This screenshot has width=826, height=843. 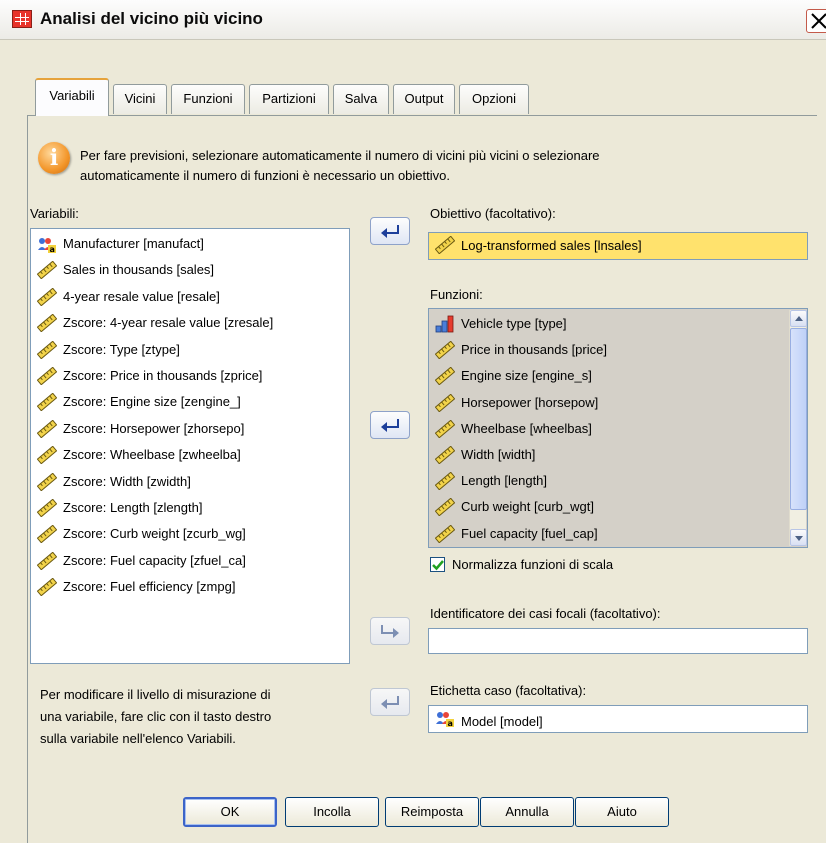 I want to click on variables-label: Variabili:, so click(x=54, y=213).